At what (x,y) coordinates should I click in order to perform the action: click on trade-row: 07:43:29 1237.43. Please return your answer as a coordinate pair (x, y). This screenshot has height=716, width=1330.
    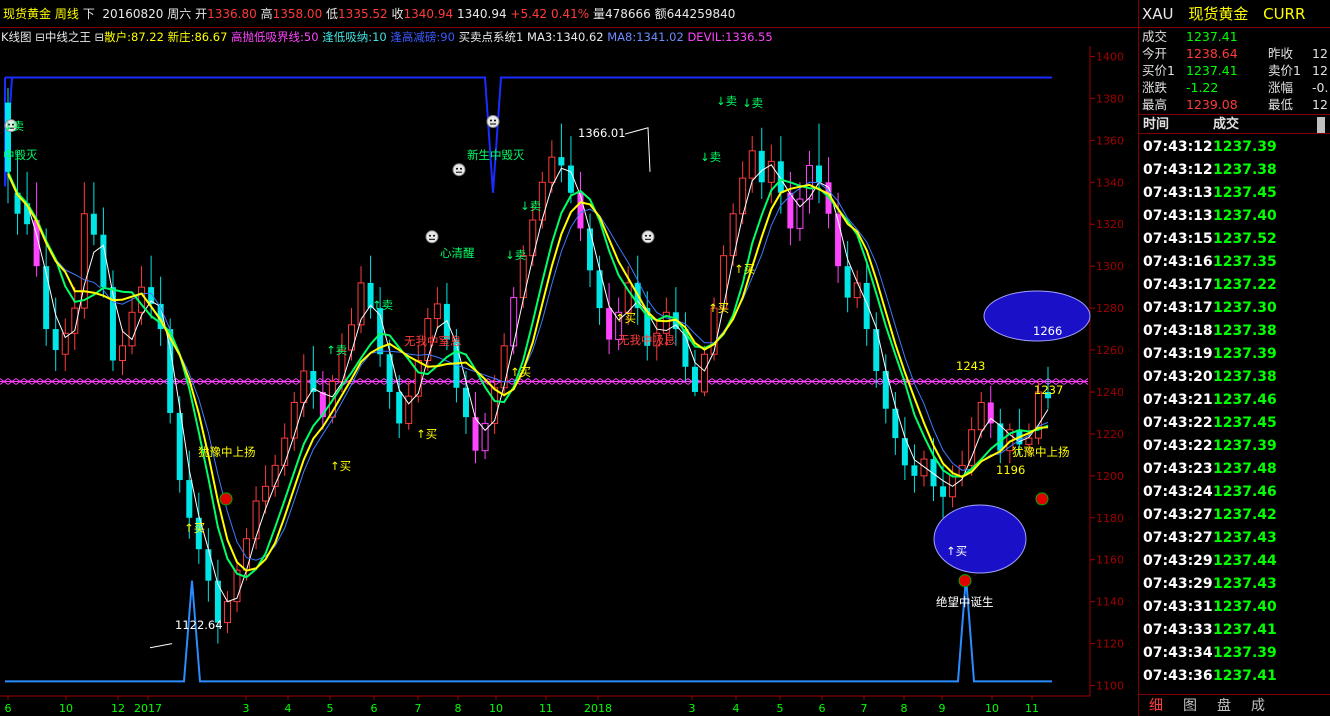
    Looking at the image, I should click on (1234, 584).